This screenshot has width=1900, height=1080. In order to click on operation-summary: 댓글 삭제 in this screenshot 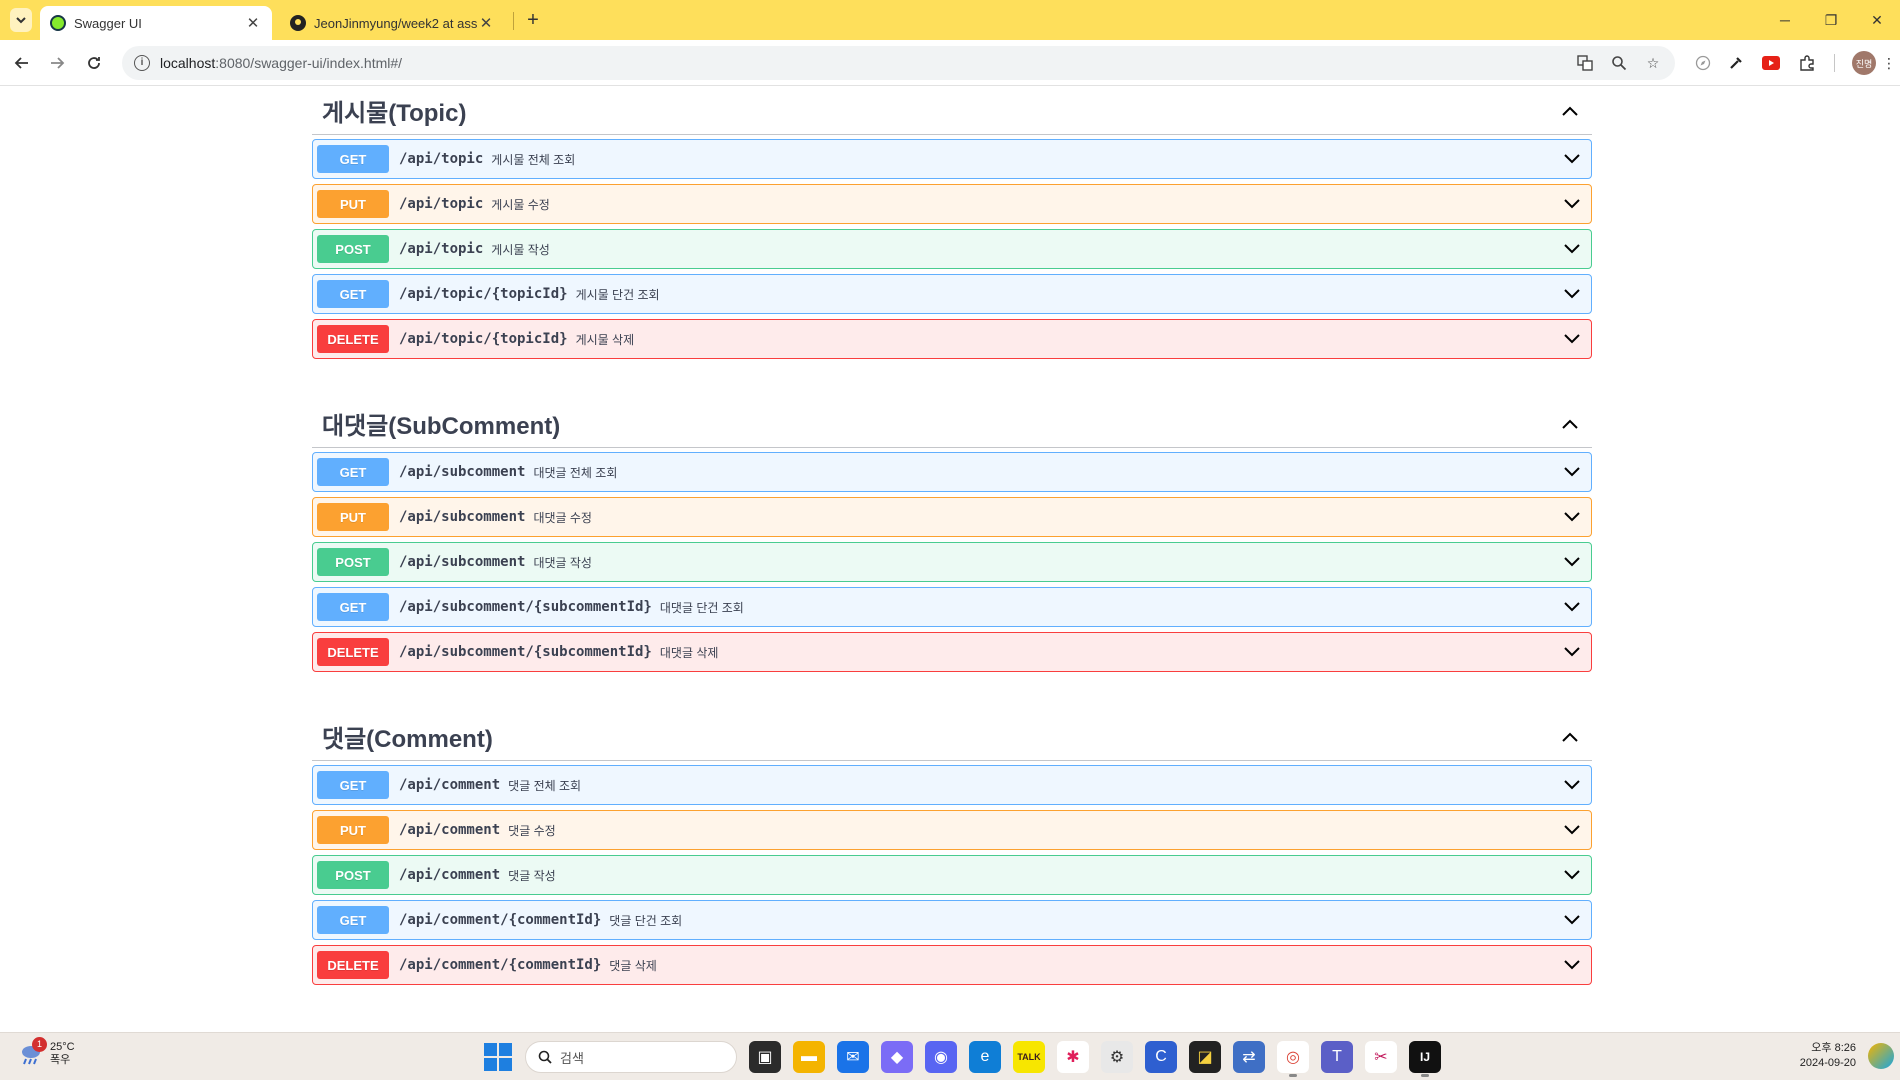, I will do `click(633, 965)`.